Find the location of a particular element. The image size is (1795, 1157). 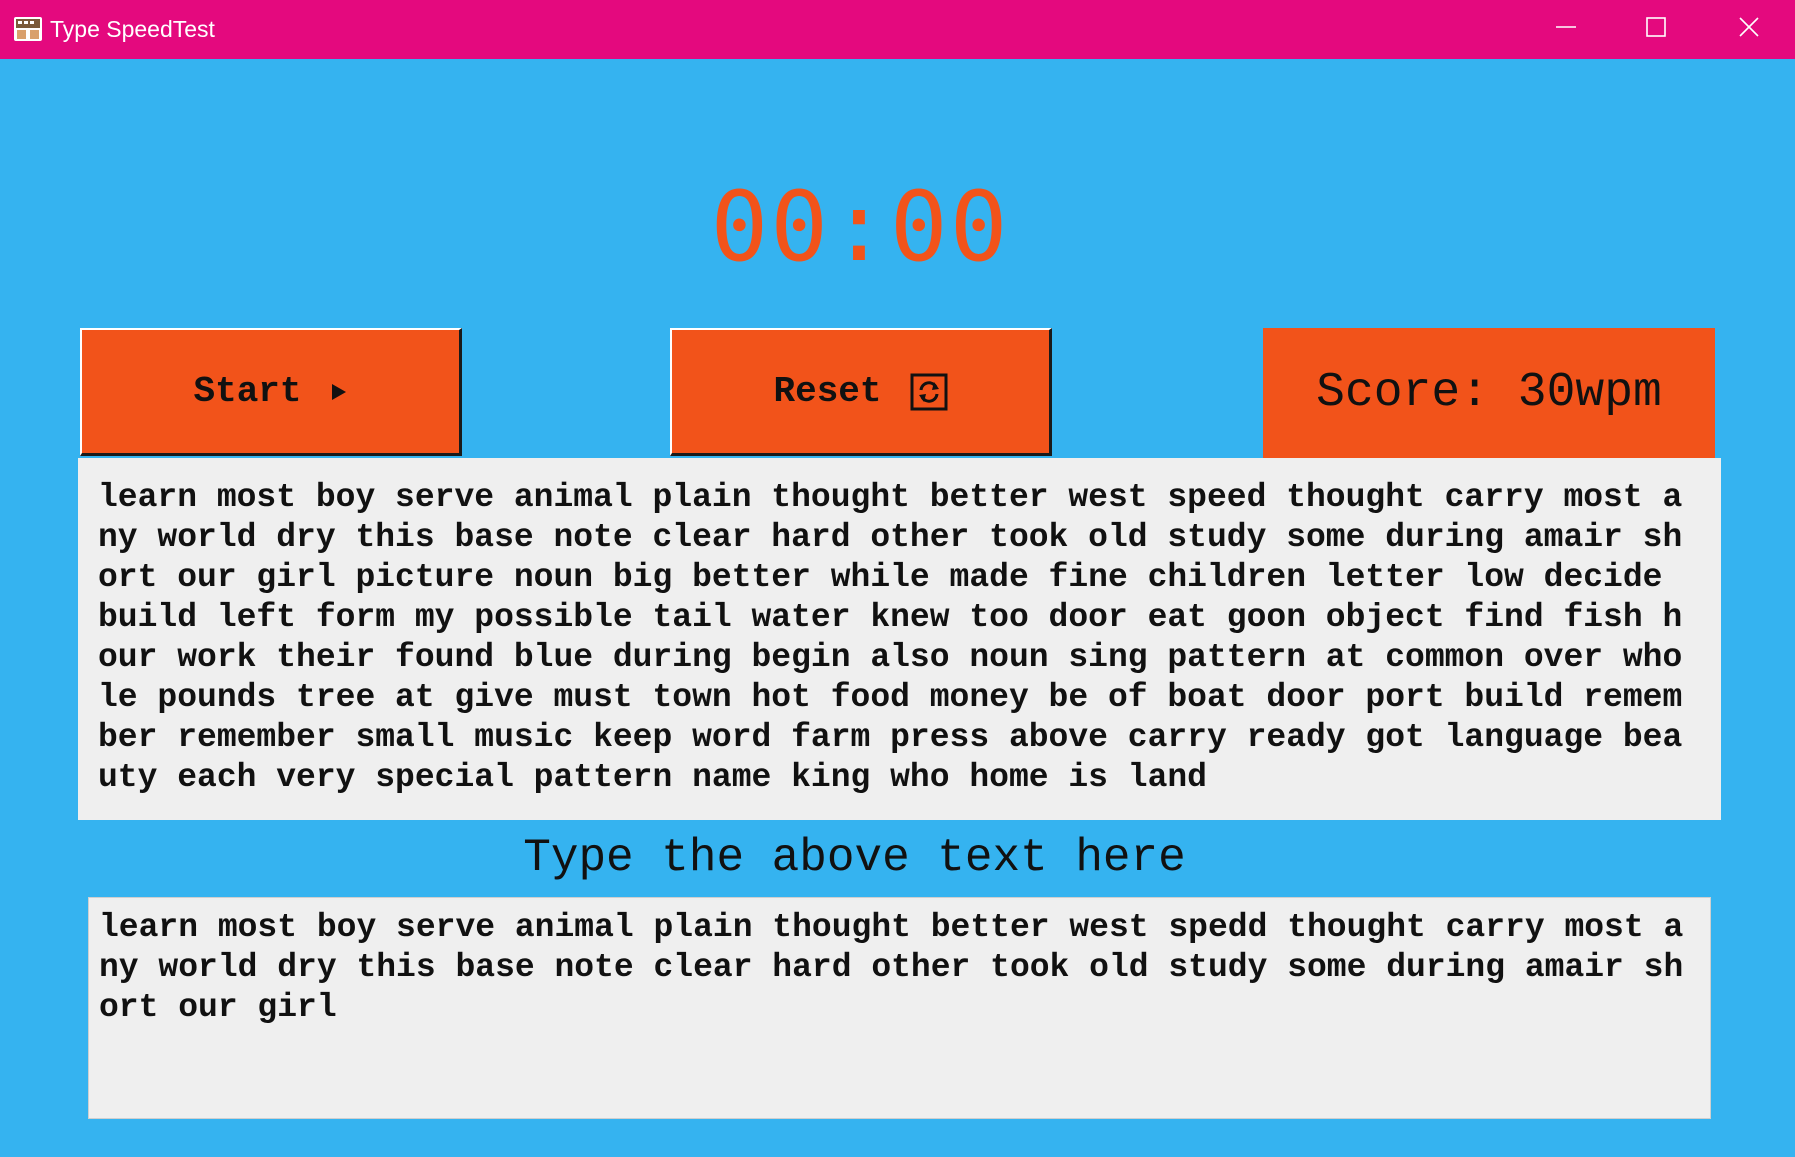

refresh-icon is located at coordinates (929, 392).